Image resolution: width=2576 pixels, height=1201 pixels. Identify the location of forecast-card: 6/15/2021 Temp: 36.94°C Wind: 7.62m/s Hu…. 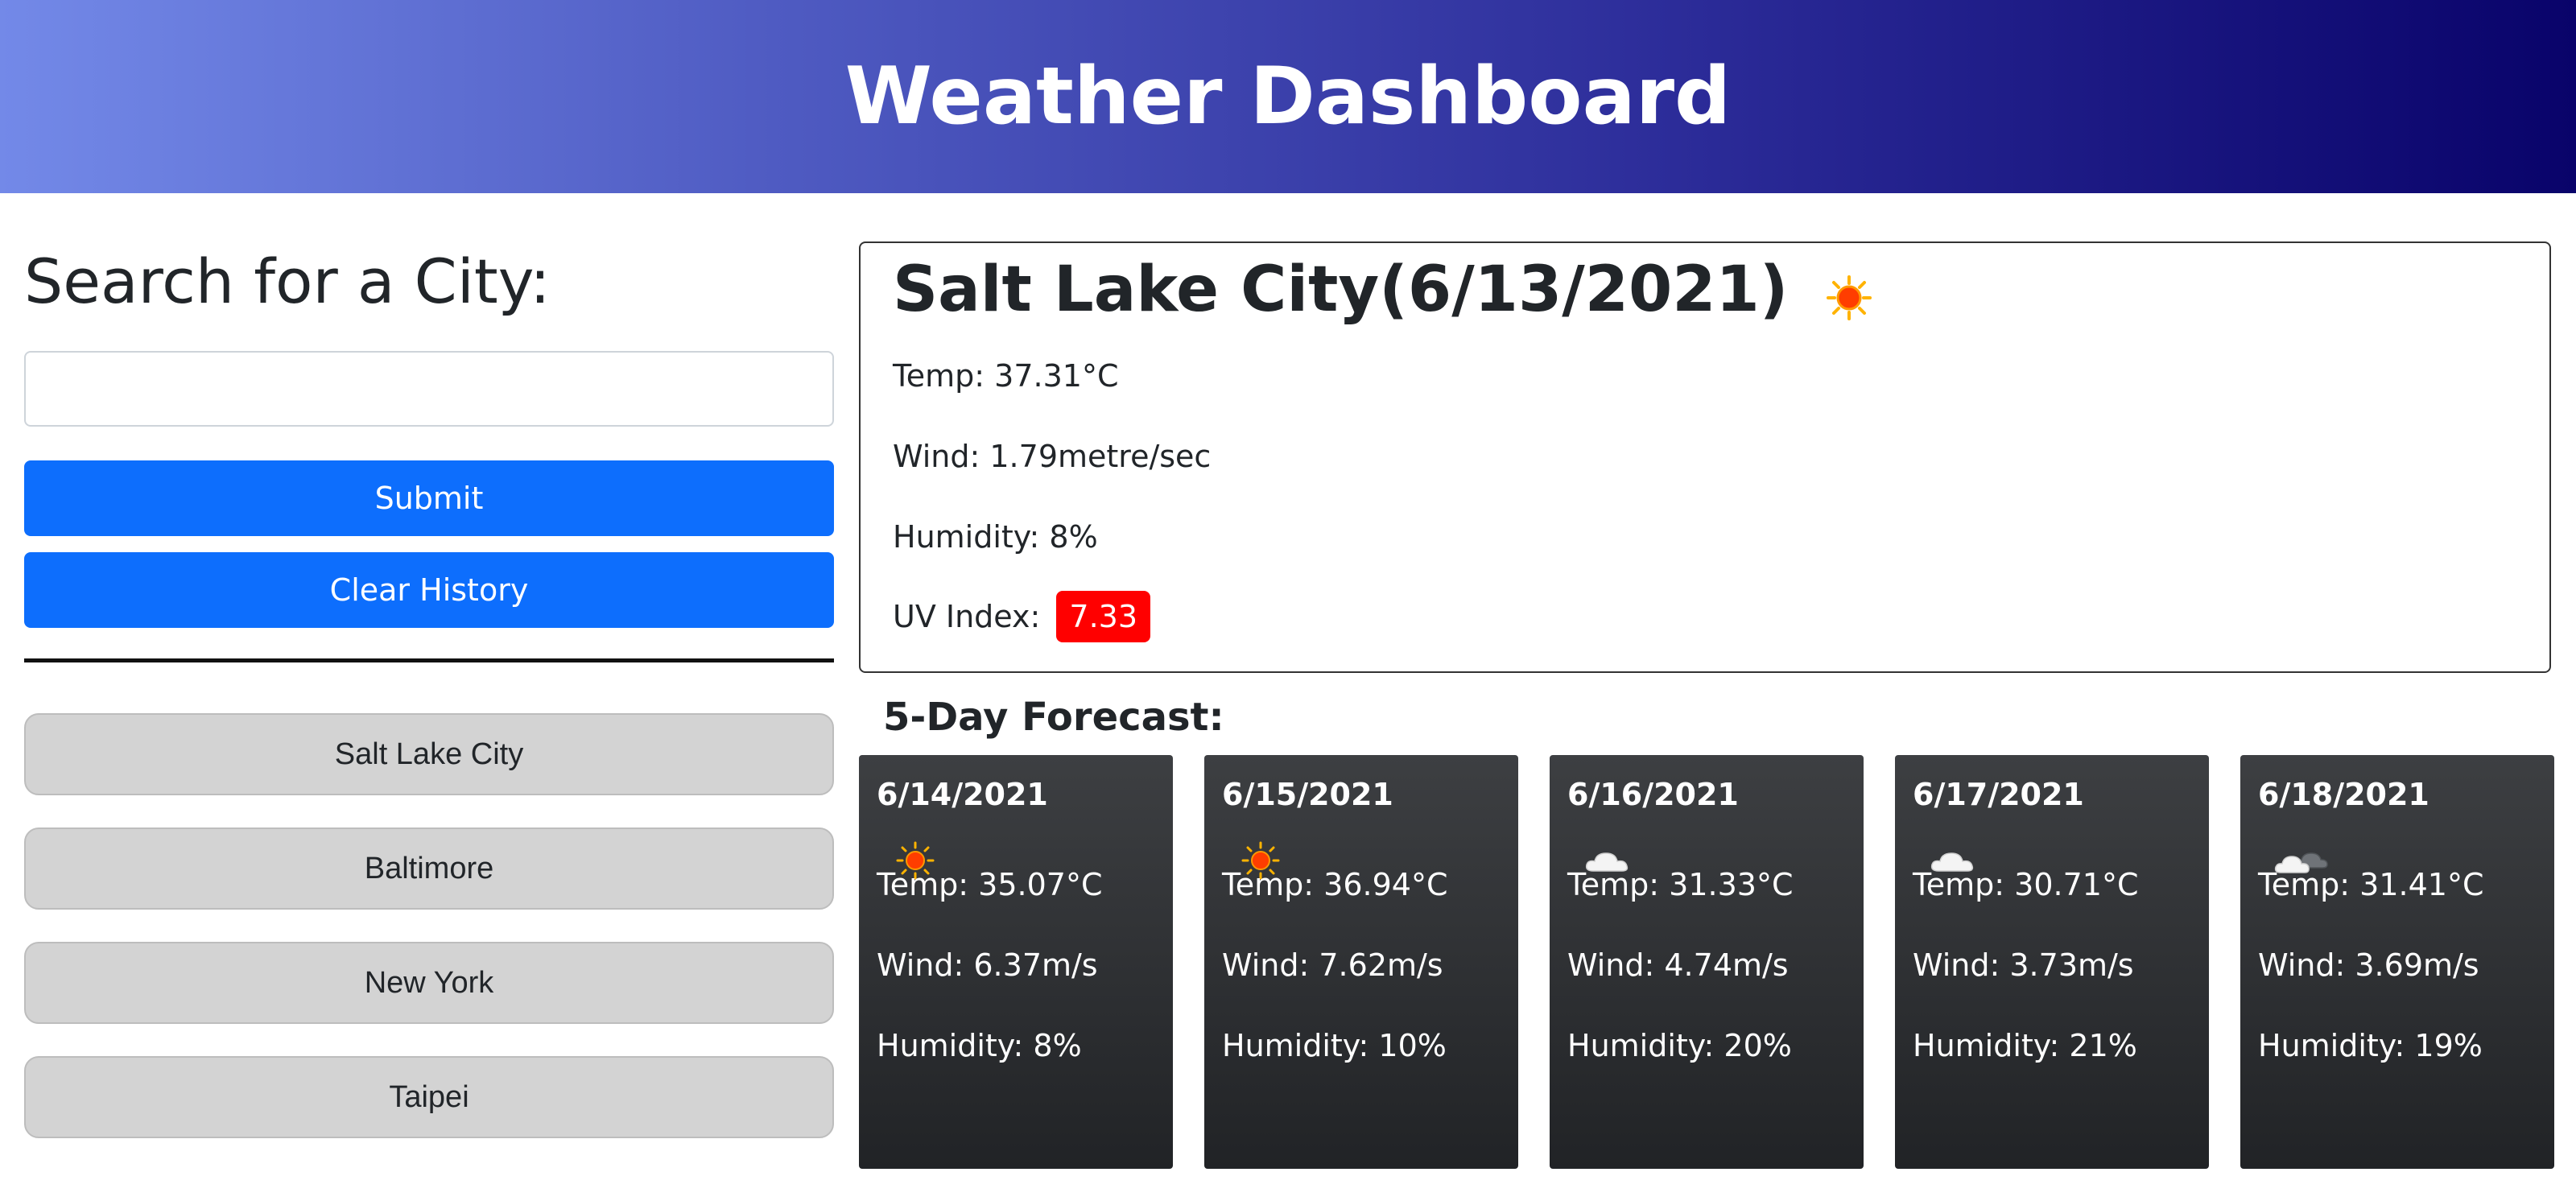
(1361, 962).